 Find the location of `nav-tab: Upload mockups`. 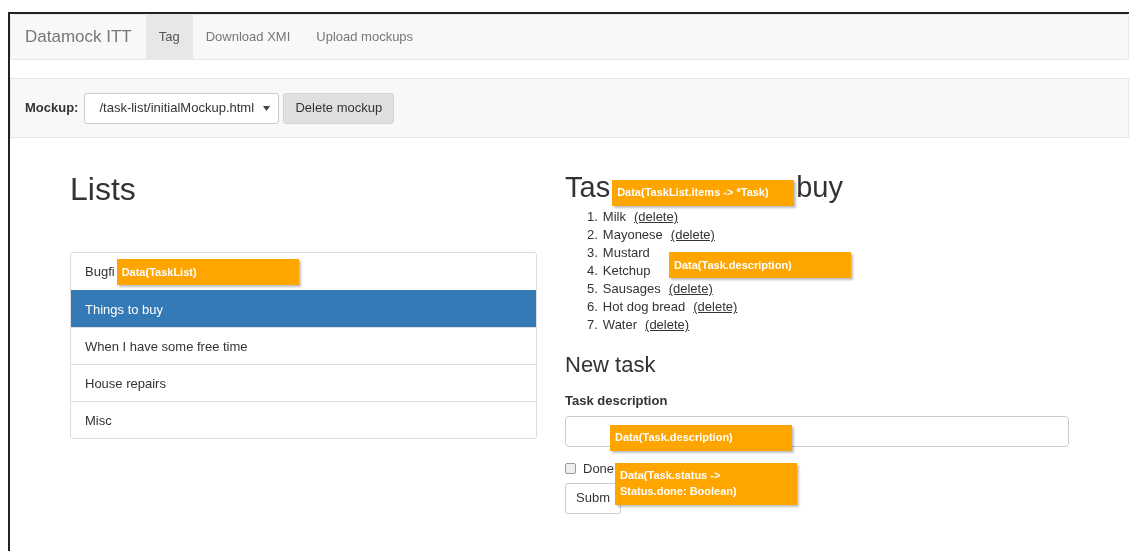

nav-tab: Upload mockups is located at coordinates (365, 37).